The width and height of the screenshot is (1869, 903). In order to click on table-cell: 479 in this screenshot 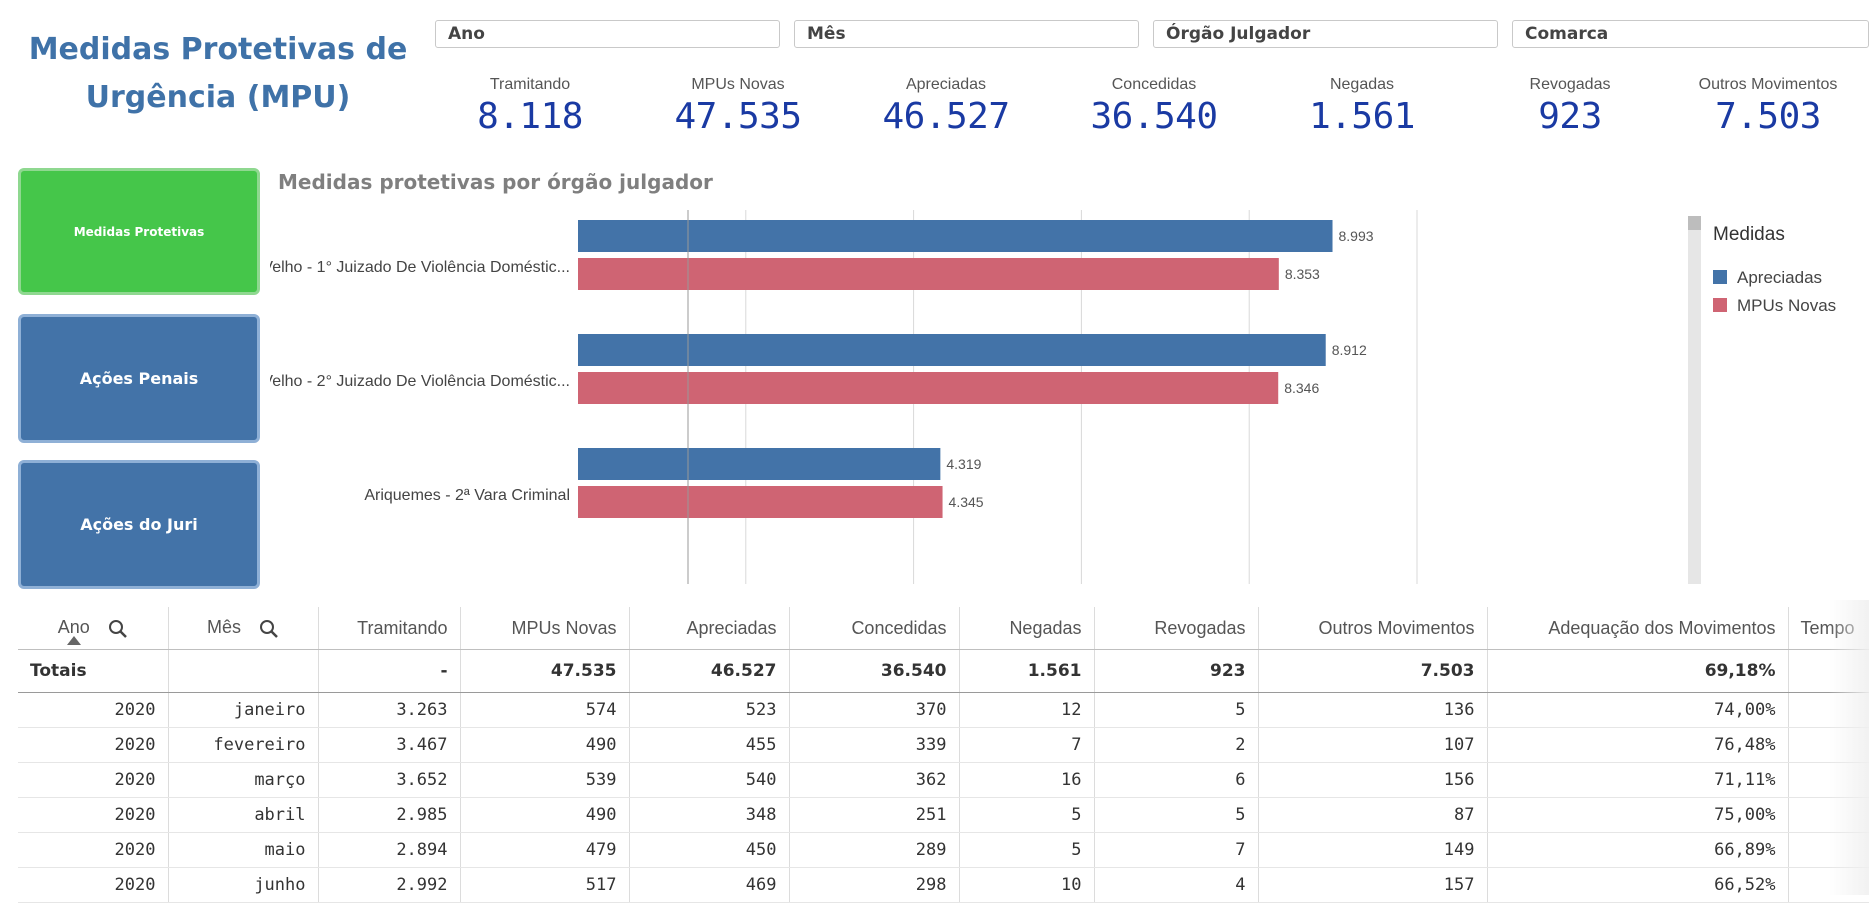, I will do `click(545, 850)`.